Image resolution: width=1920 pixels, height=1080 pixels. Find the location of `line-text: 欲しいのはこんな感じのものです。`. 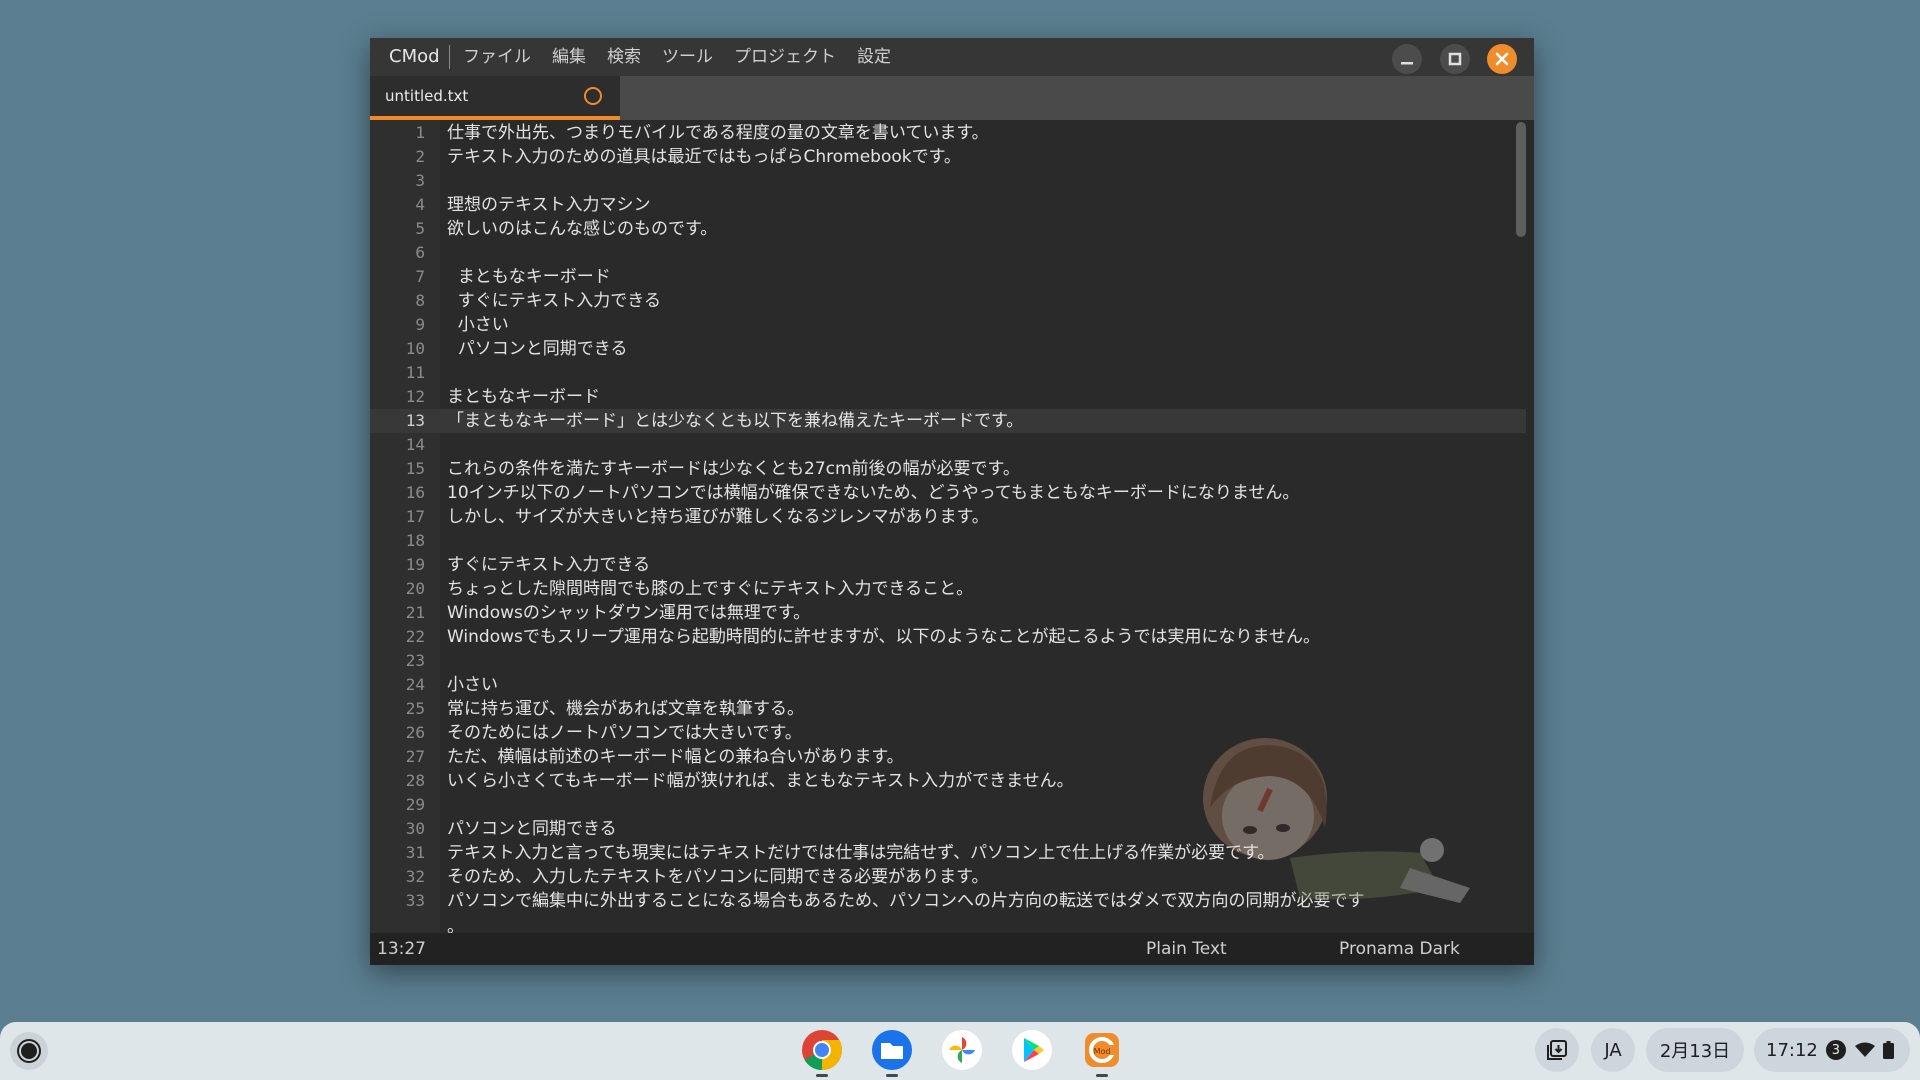

line-text: 欲しいのはこんな感じのものです。 is located at coordinates (582, 229).